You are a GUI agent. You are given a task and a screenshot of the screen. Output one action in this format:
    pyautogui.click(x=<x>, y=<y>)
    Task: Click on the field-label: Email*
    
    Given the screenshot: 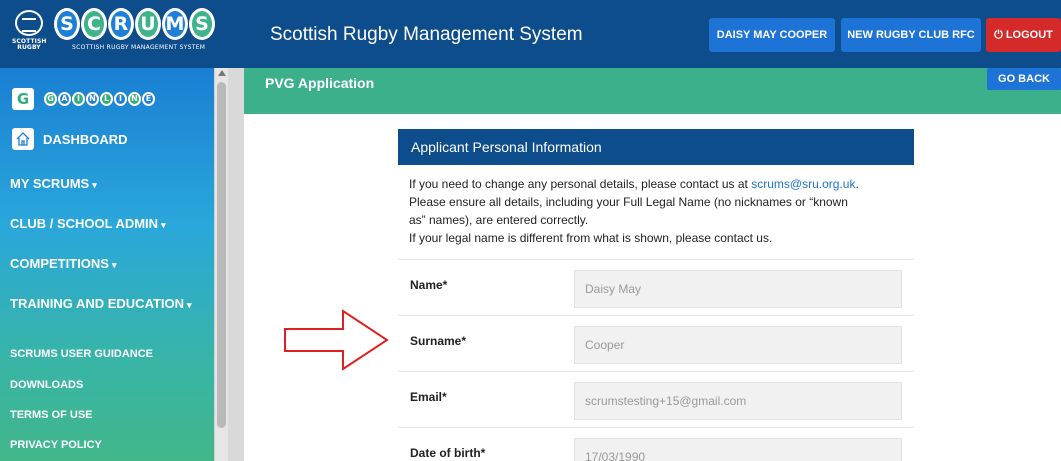 What is the action you would take?
    pyautogui.click(x=428, y=397)
    